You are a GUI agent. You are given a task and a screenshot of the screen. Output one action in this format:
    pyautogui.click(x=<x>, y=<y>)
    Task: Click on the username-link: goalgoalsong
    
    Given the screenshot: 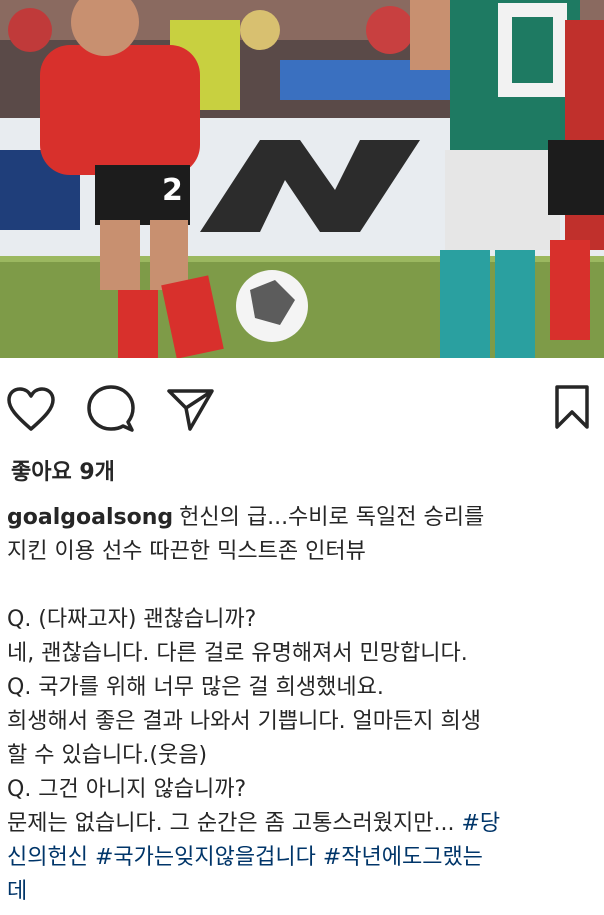 What is the action you would take?
    pyautogui.click(x=90, y=517)
    